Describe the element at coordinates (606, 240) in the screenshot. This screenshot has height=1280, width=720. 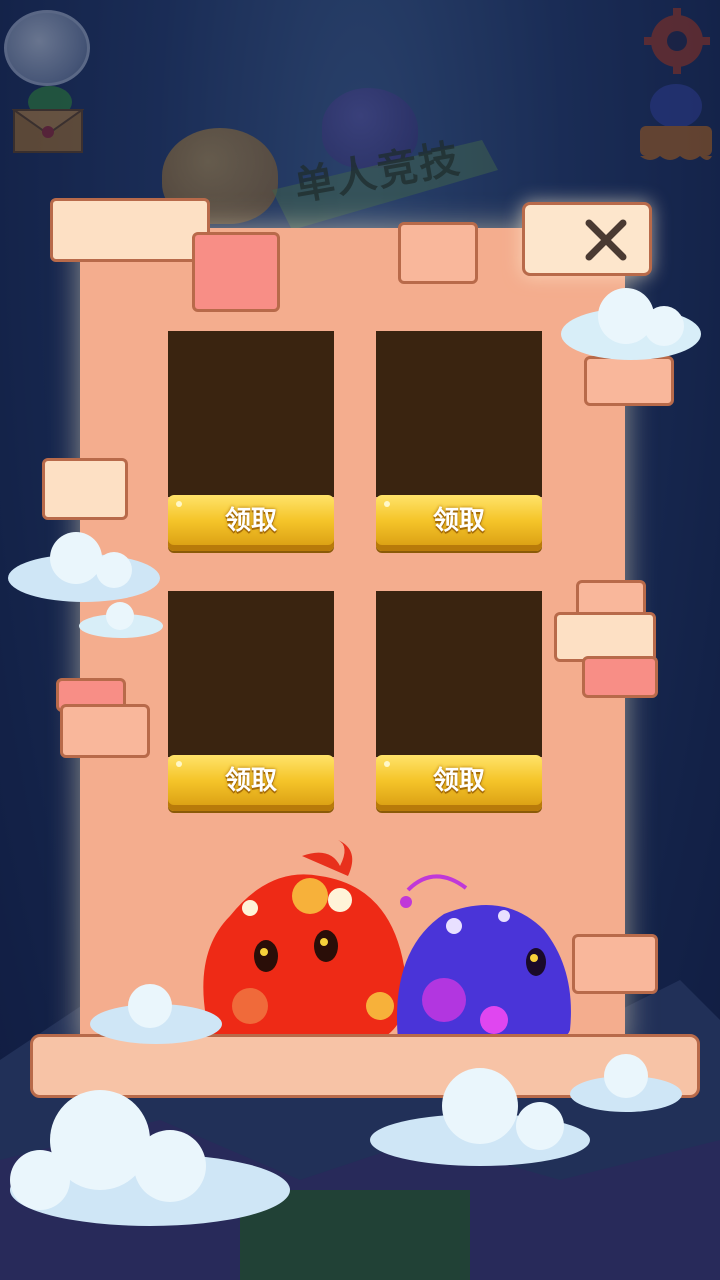
I see `close-icon` at that location.